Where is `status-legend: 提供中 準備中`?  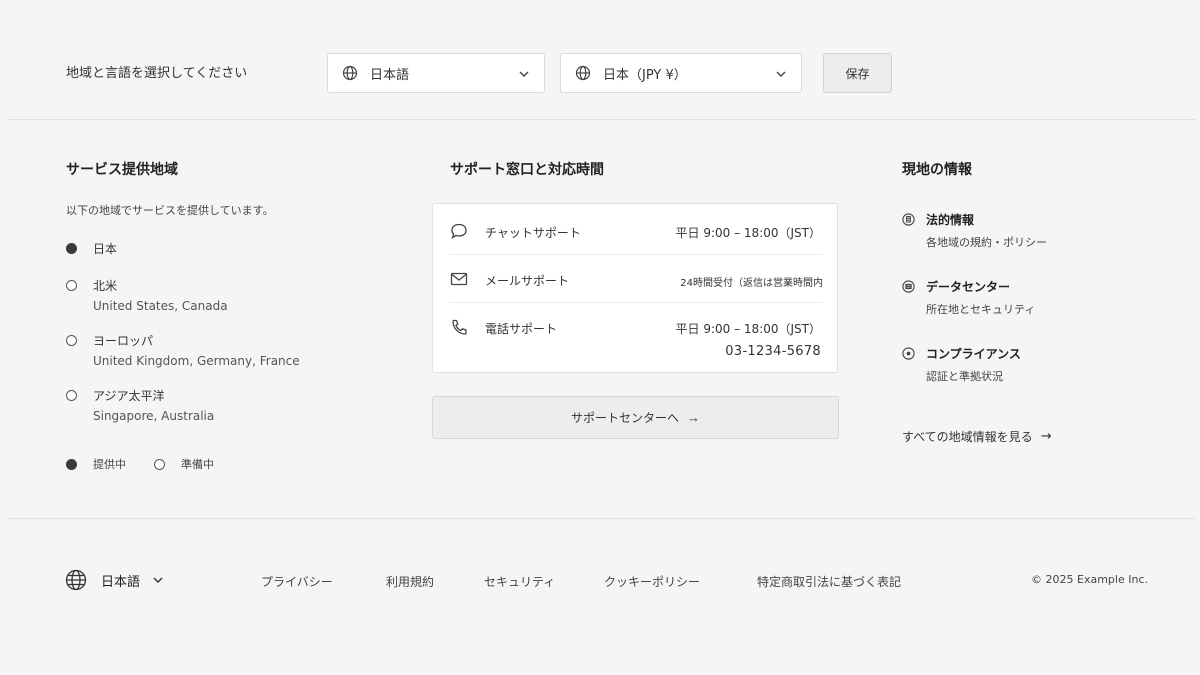
status-legend: 提供中 準備中 is located at coordinates (154, 464).